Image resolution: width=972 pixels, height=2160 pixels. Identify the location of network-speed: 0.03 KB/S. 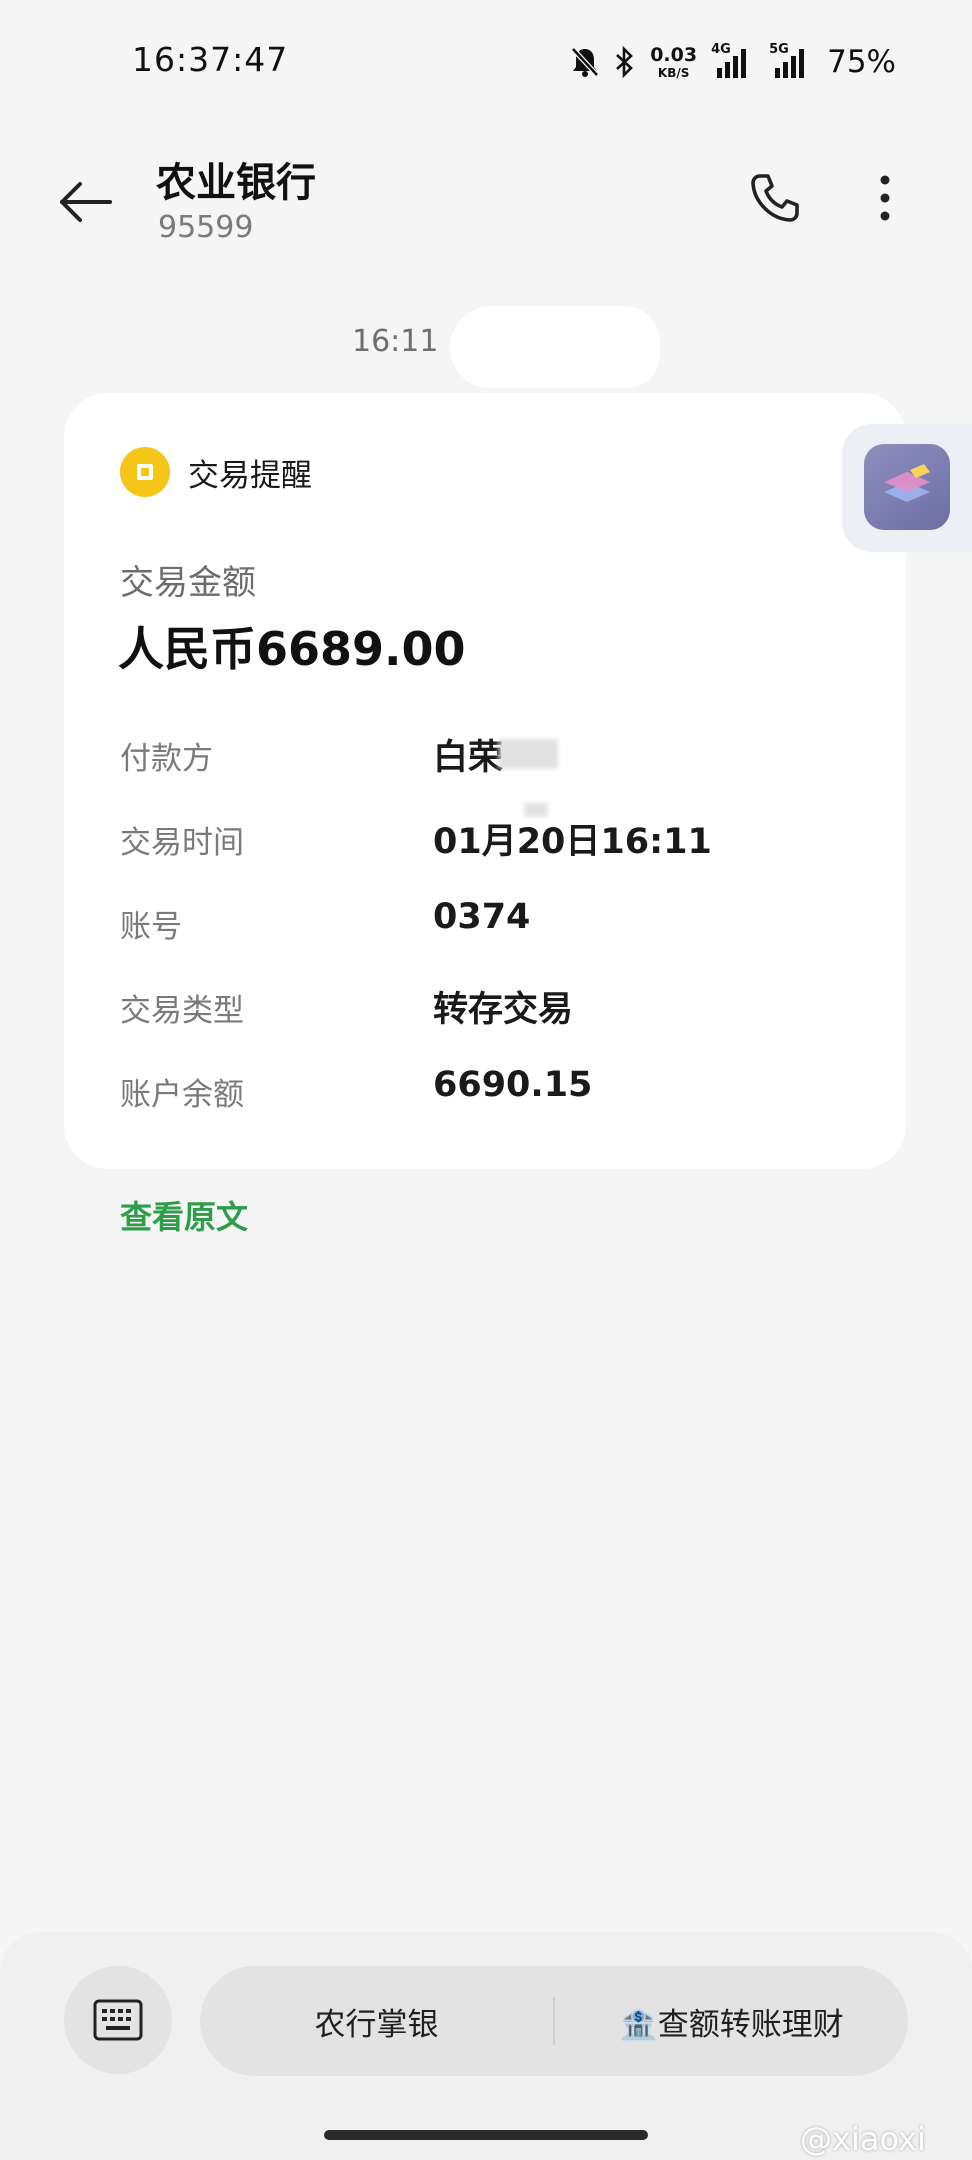
(674, 61).